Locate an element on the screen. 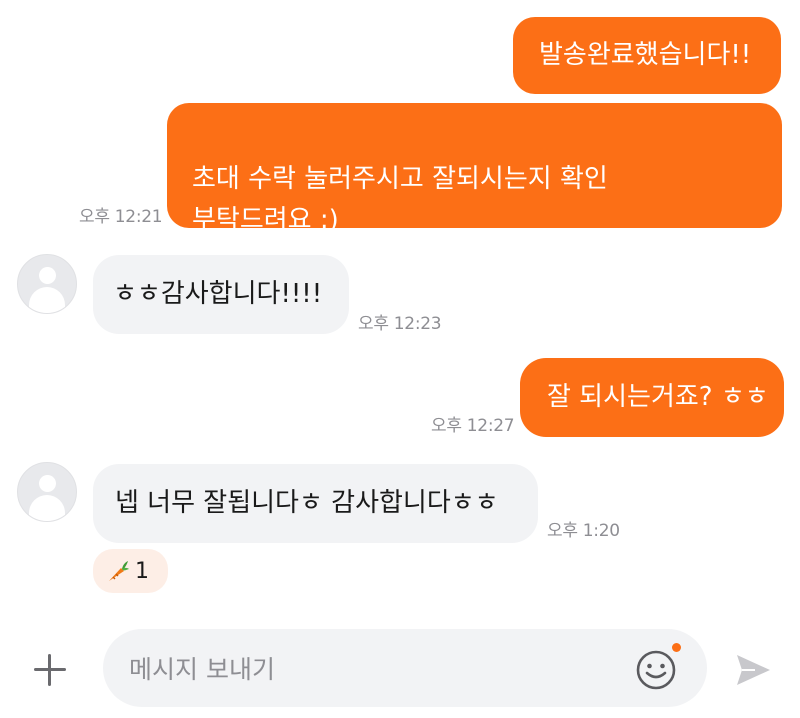  message-text: ㅎㅎ감사합니다!!!! is located at coordinates (218, 293).